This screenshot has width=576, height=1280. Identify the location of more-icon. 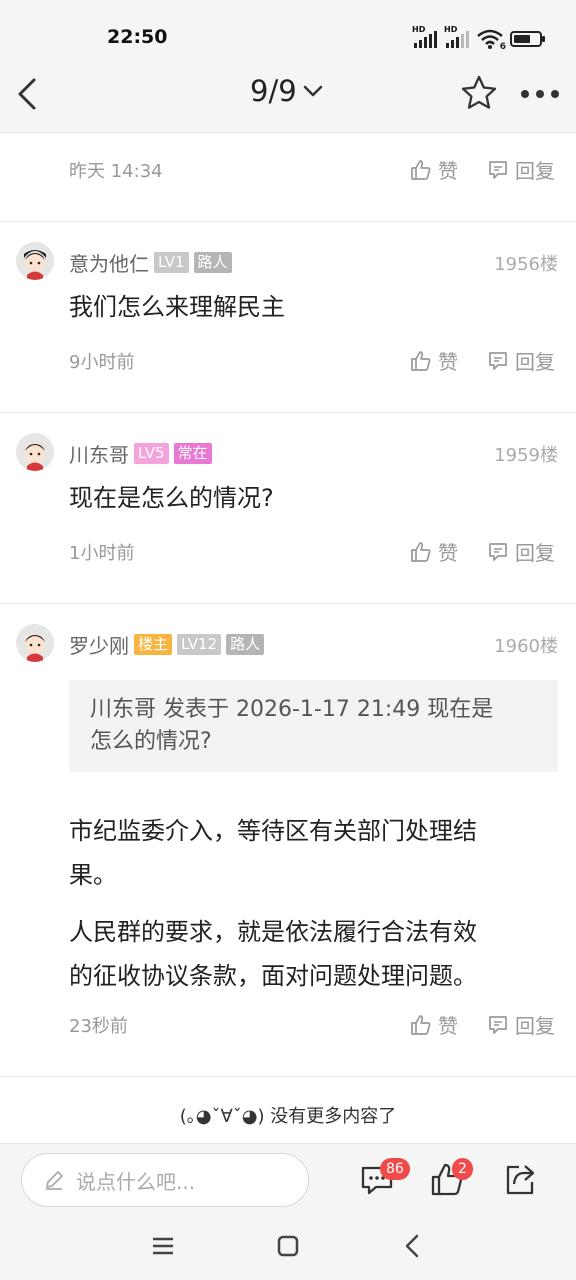
(540, 94).